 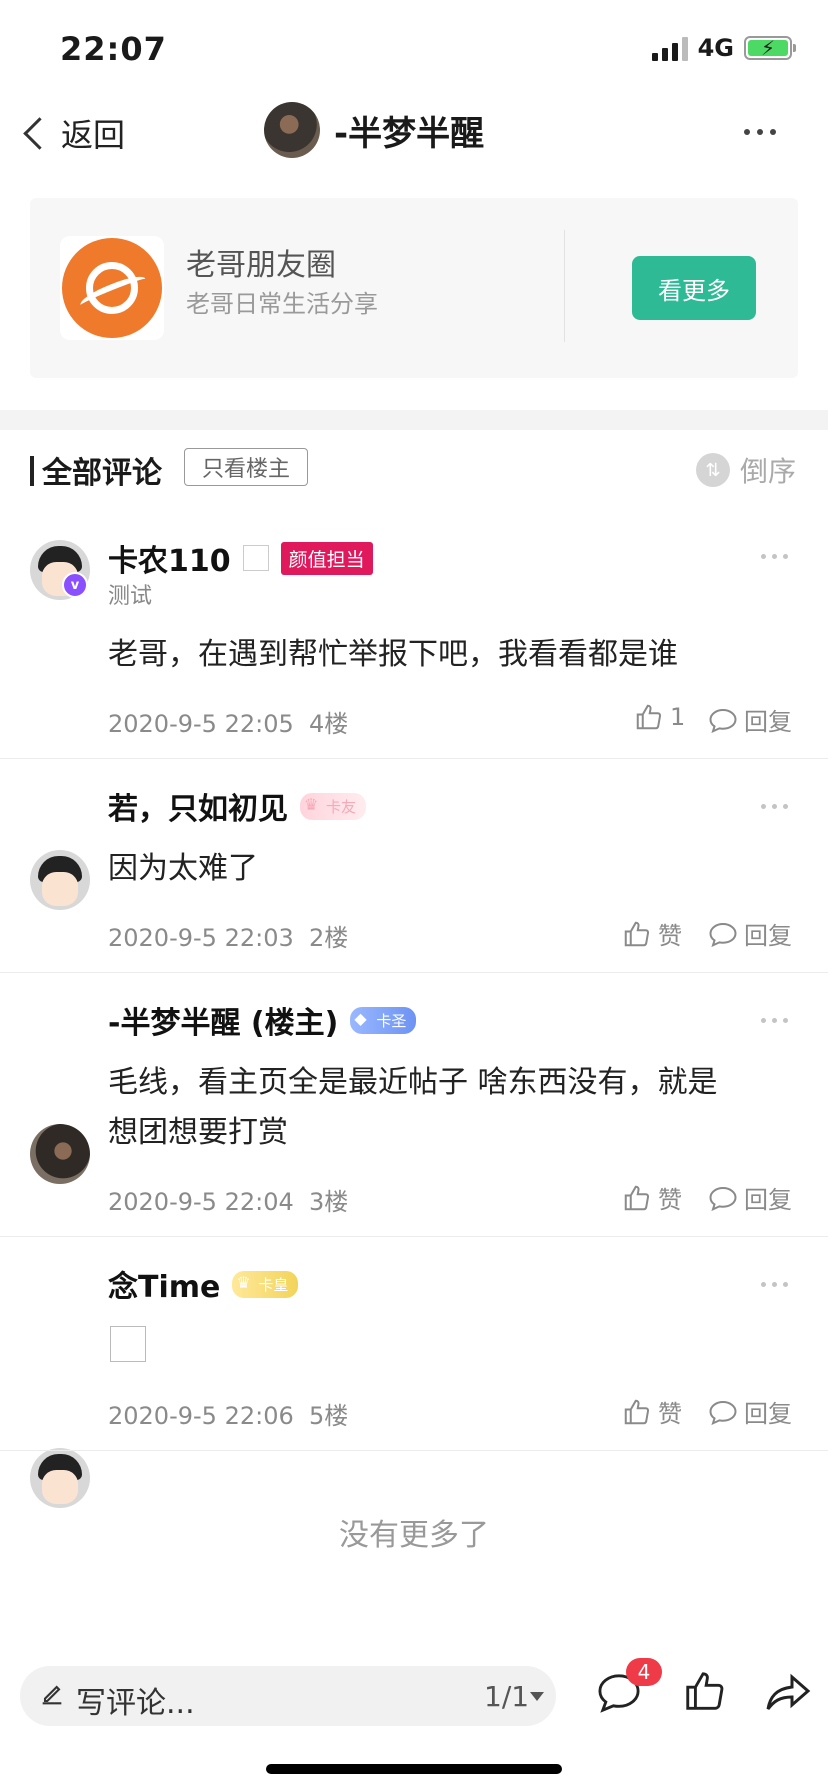 What do you see at coordinates (329, 1416) in the screenshot?
I see `floor-number: 5楼` at bounding box center [329, 1416].